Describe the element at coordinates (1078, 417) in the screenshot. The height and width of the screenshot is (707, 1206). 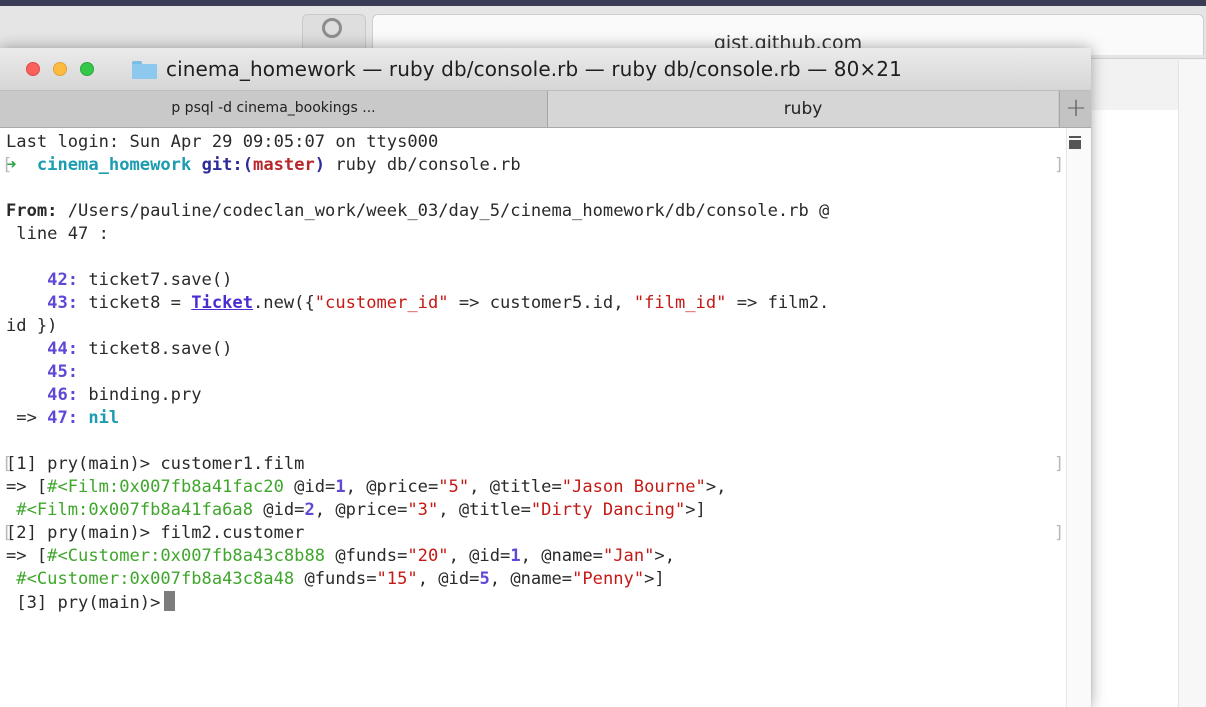
I see `terminal-scrollbar` at that location.